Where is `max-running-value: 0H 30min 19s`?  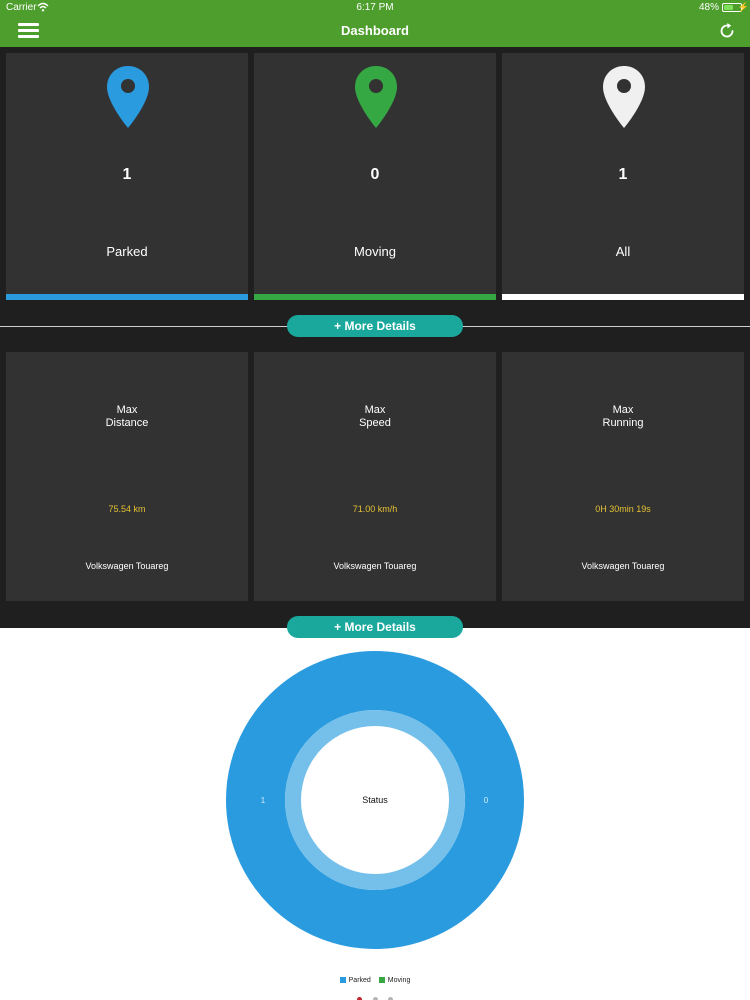
max-running-value: 0H 30min 19s is located at coordinates (623, 509).